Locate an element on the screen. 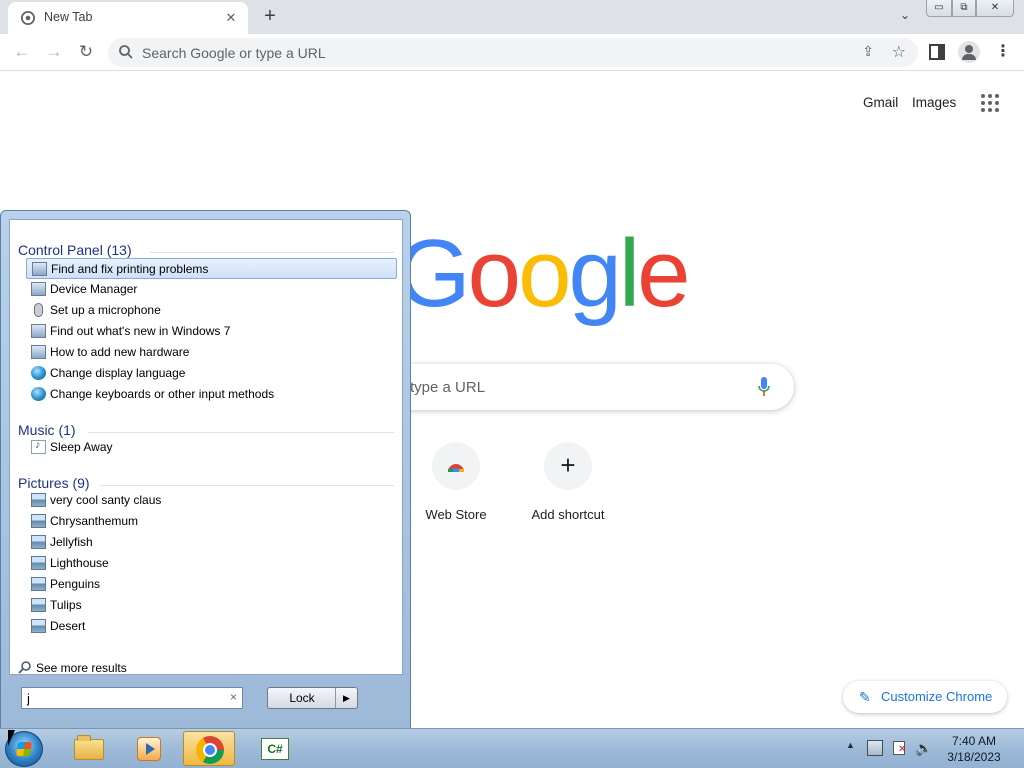  tab-new-tab: New Tab ✕ is located at coordinates (128, 18).